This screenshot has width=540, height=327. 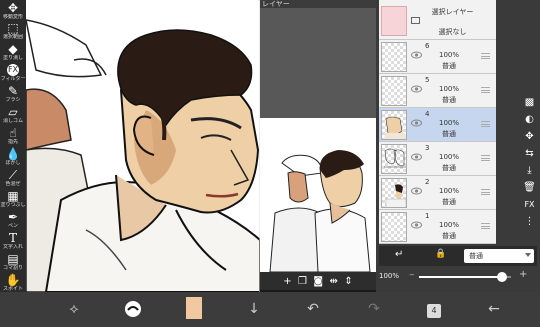 I want to click on pen-tool: ✒ ペン, so click(x=13, y=220).